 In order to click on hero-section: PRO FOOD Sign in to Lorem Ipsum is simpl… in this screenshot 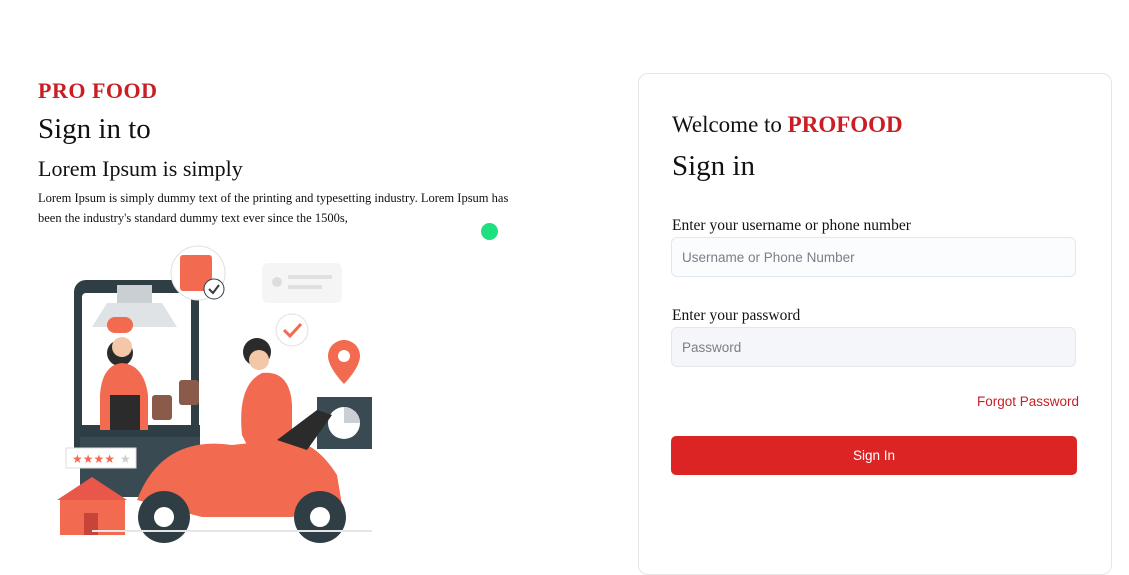, I will do `click(278, 152)`.